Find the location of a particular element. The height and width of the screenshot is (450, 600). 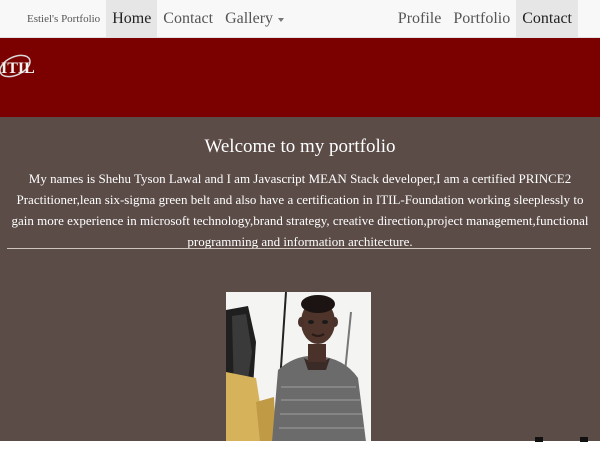

page-title: Welcome to my portfolio is located at coordinates (300, 146).